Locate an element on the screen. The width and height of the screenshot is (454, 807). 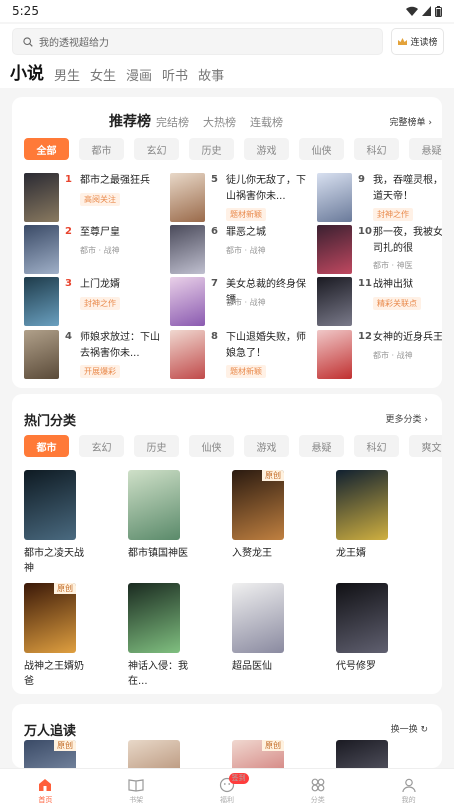
rank-number: 9 is located at coordinates (361, 179).